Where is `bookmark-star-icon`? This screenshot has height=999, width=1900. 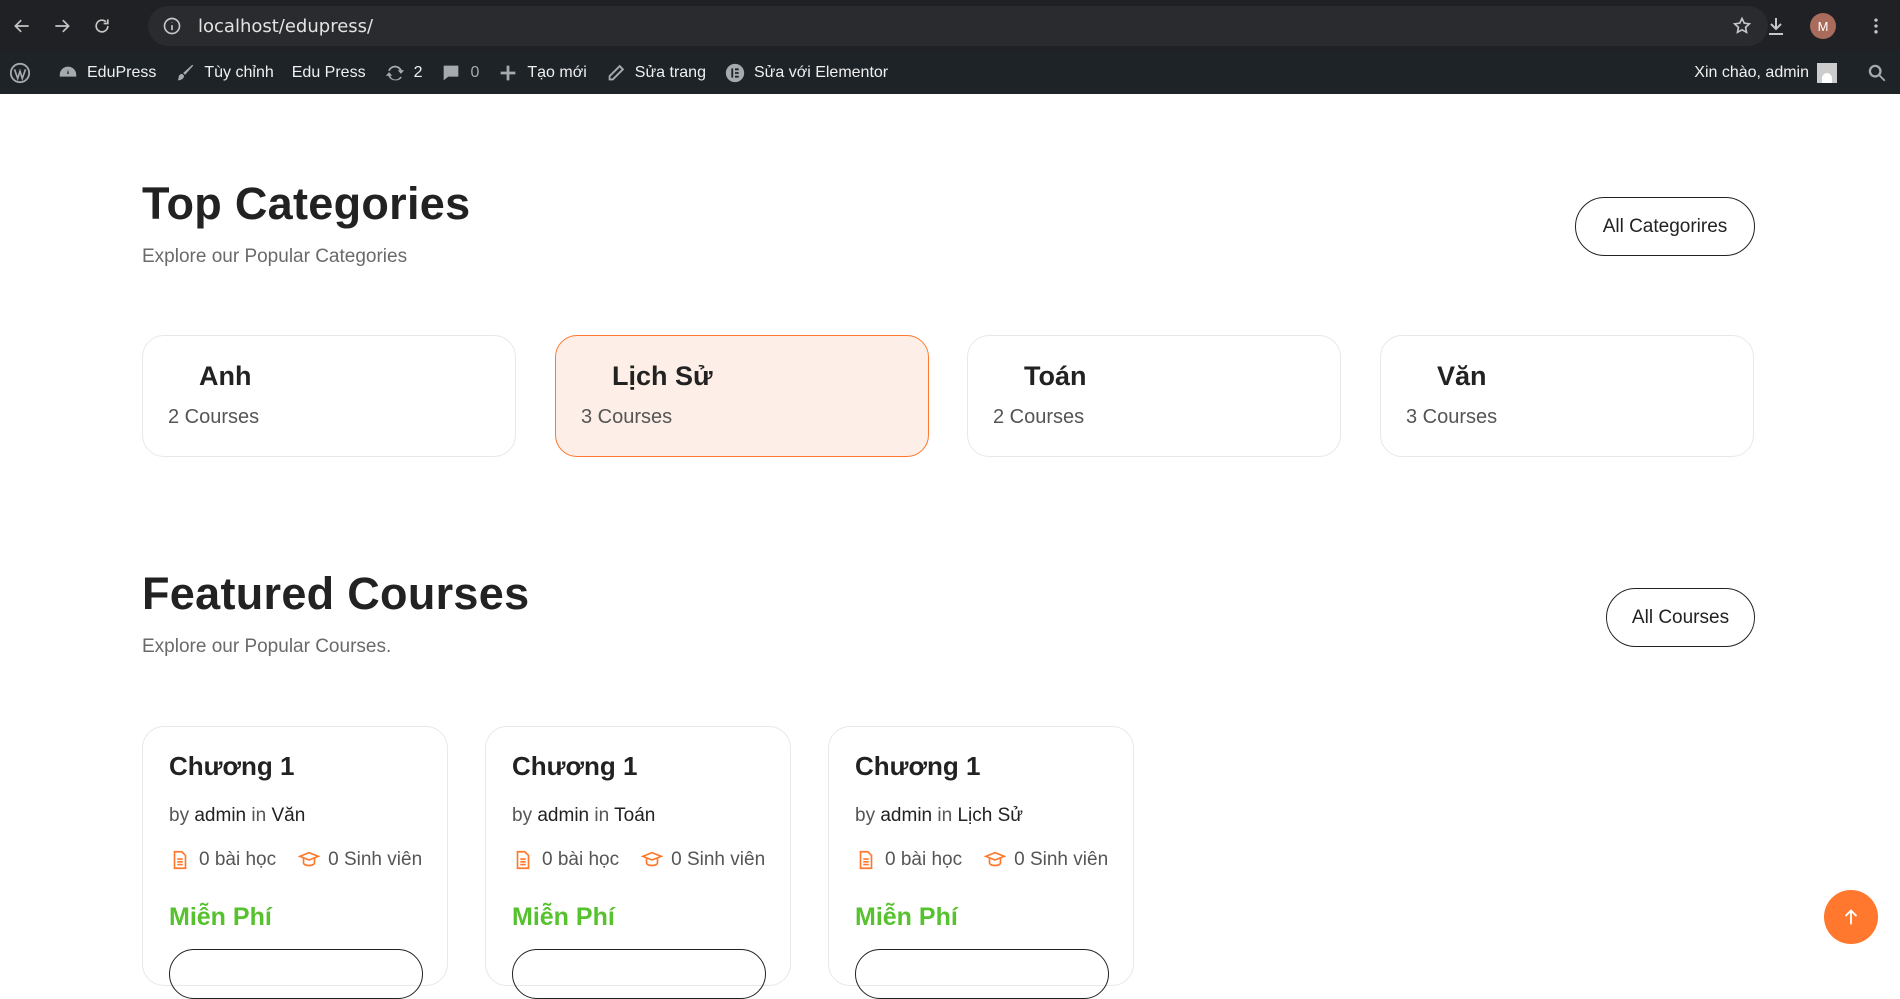 bookmark-star-icon is located at coordinates (1742, 26).